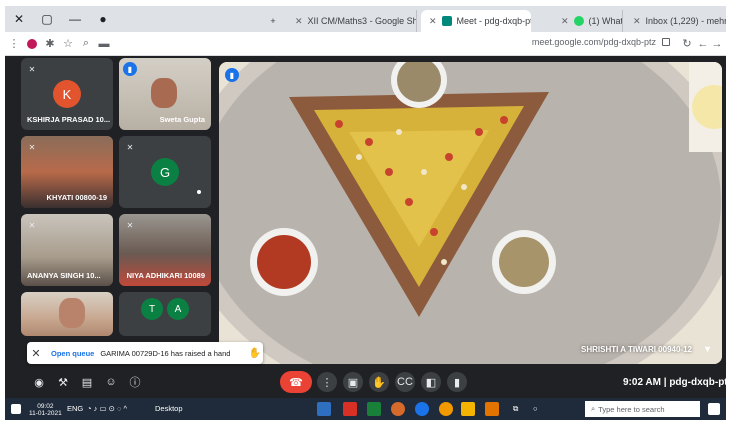  I want to click on camera-button: ◧, so click(431, 382).